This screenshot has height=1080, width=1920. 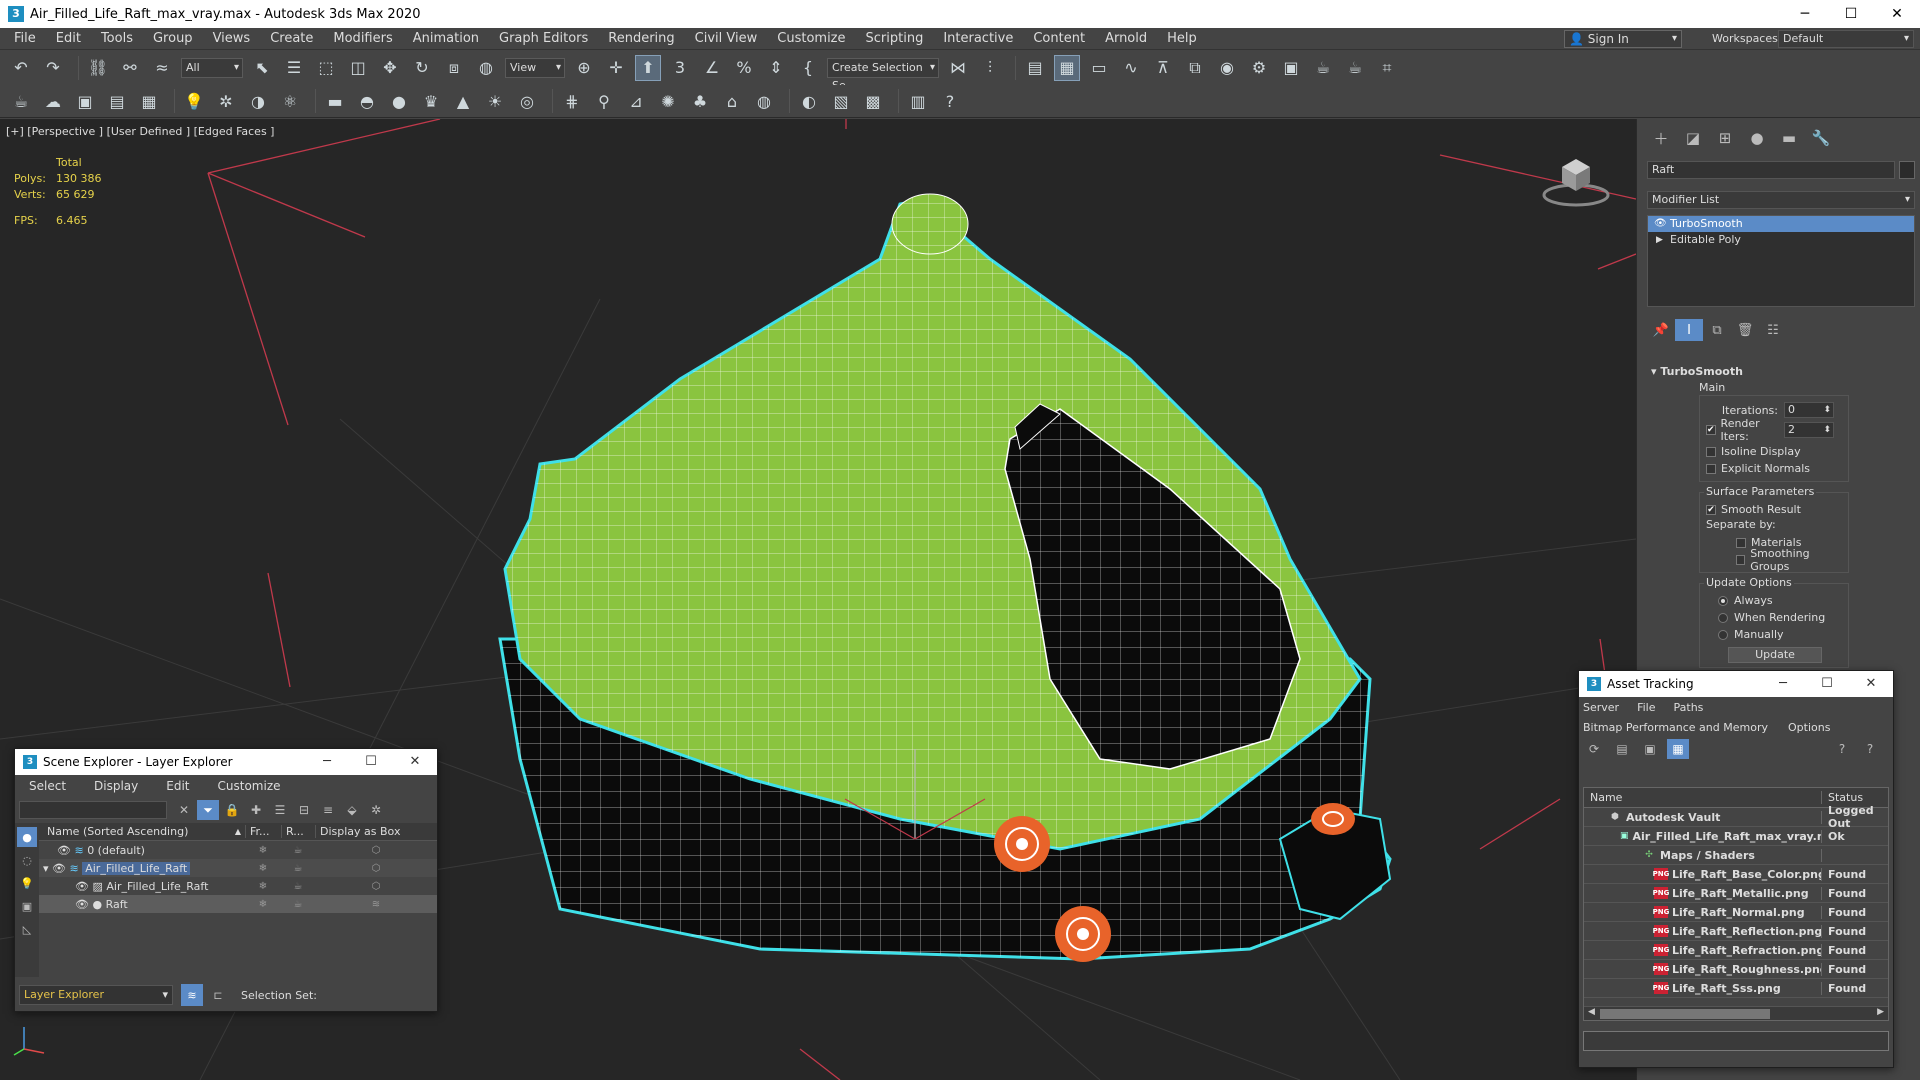 I want to click on vray-ipr-icon: ▧, so click(x=841, y=101).